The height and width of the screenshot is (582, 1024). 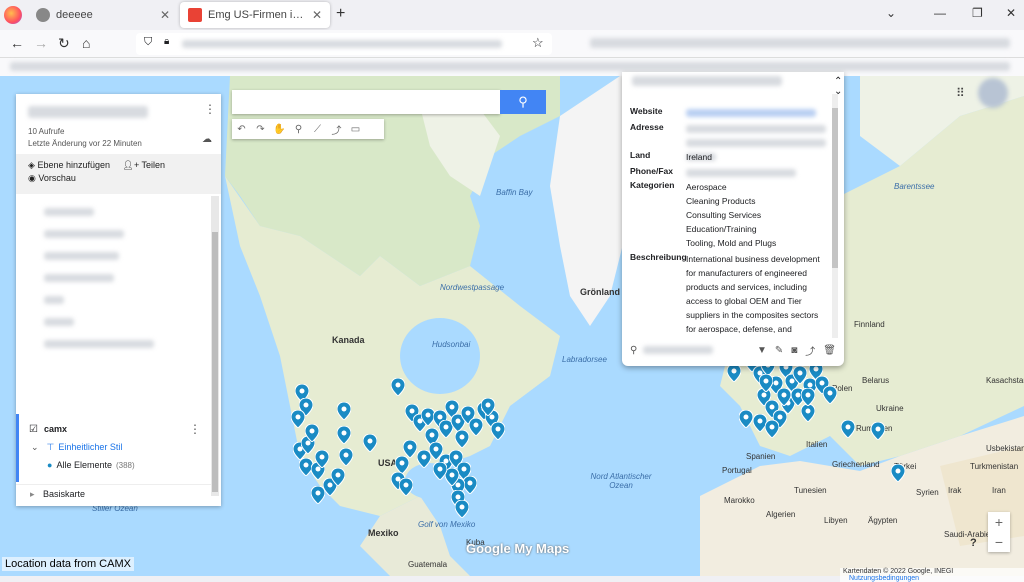 I want to click on info-scrollbar, so click(x=835, y=216).